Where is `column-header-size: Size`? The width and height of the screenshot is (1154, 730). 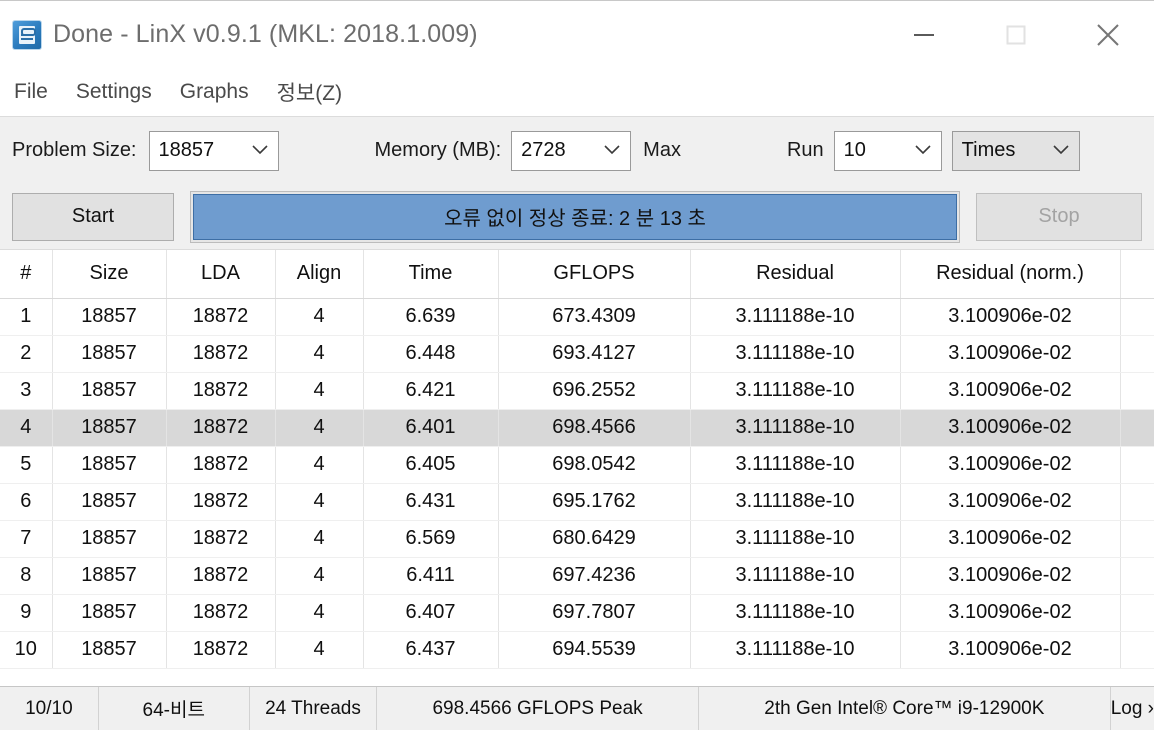 column-header-size: Size is located at coordinates (109, 274).